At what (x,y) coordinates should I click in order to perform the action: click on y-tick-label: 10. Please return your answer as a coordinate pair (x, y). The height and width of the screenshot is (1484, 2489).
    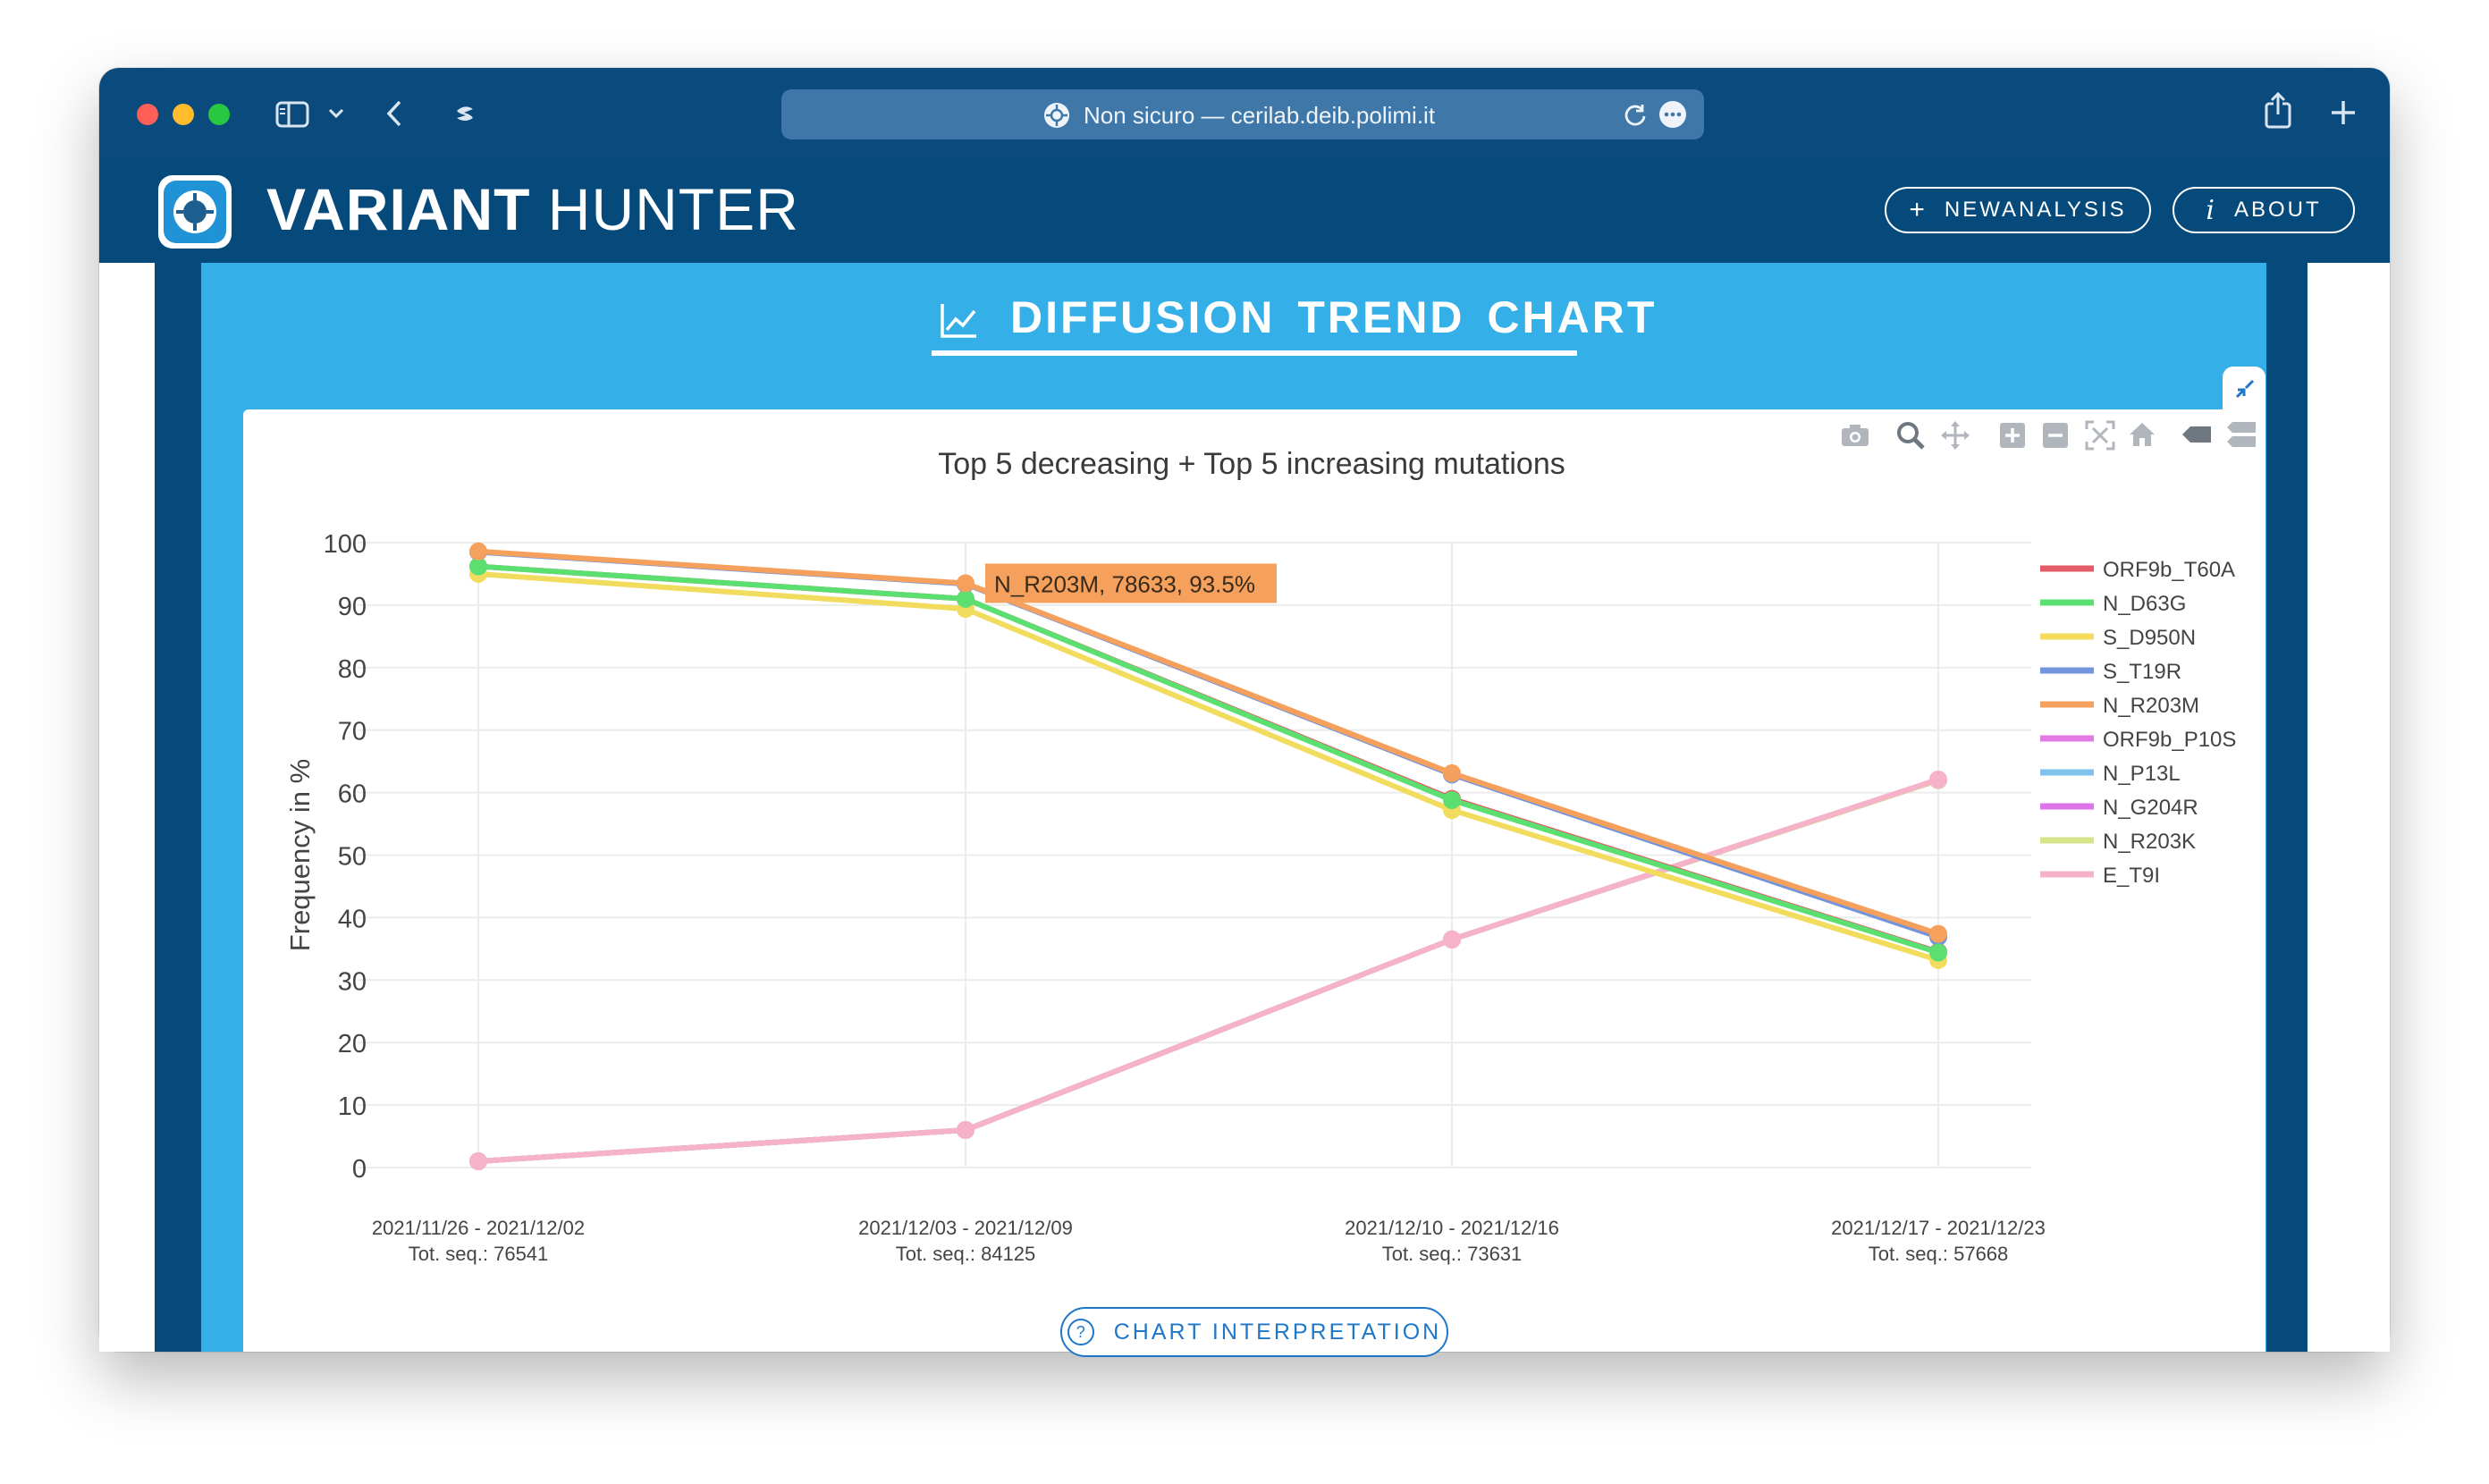
    Looking at the image, I should click on (352, 1106).